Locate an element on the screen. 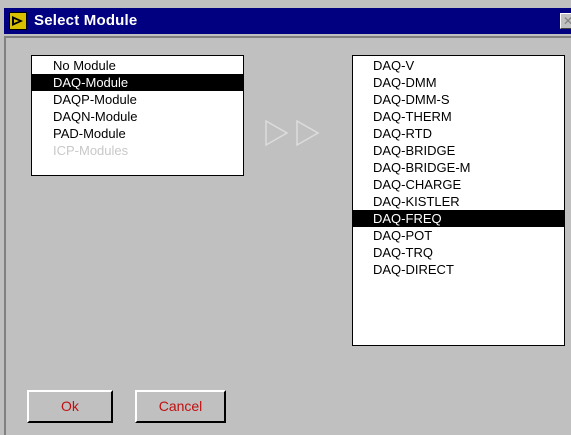 Image resolution: width=571 pixels, height=435 pixels. list-item: DAQ-CHARGE is located at coordinates (458, 184).